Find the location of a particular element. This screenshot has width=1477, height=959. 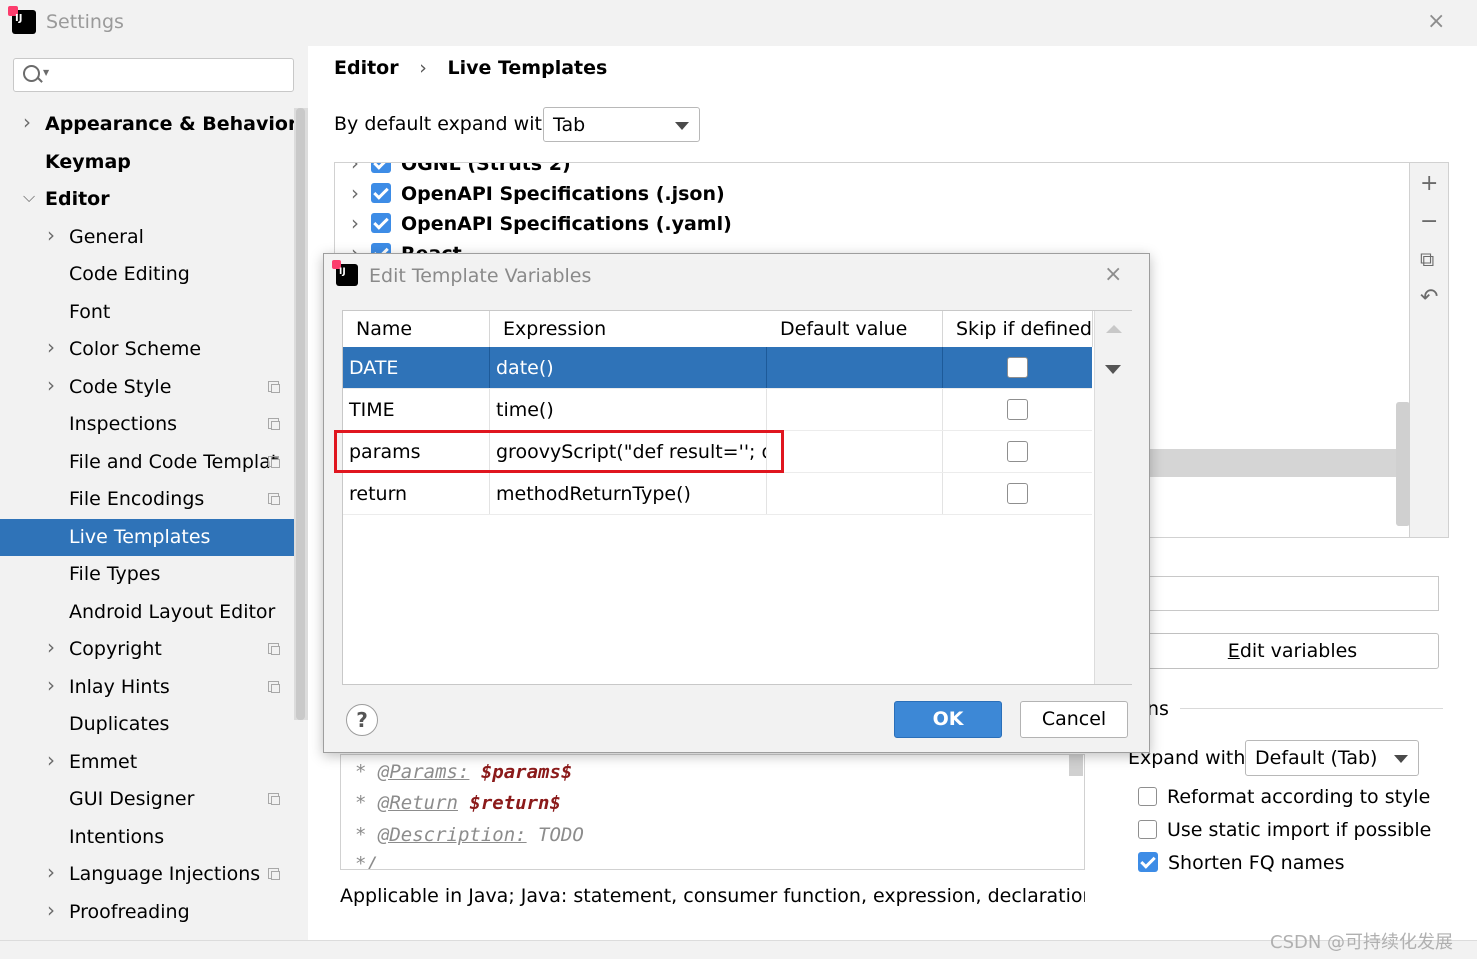

chevron-down-icon: ⌵ is located at coordinates (29, 198).